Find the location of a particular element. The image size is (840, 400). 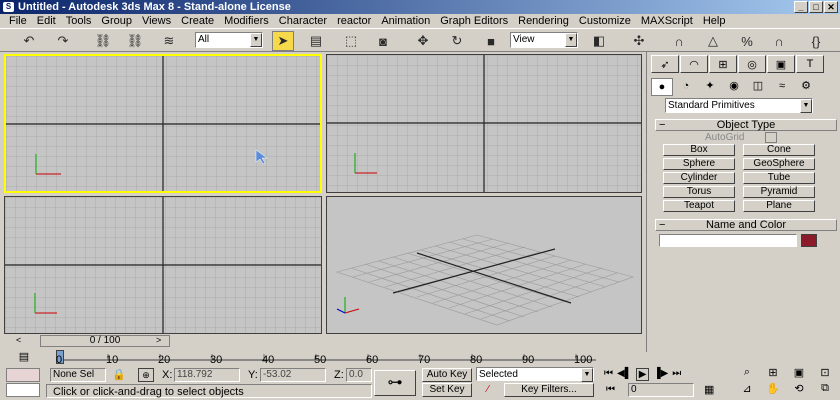

maximize-viewport-icon: ⧉ is located at coordinates (825, 390).